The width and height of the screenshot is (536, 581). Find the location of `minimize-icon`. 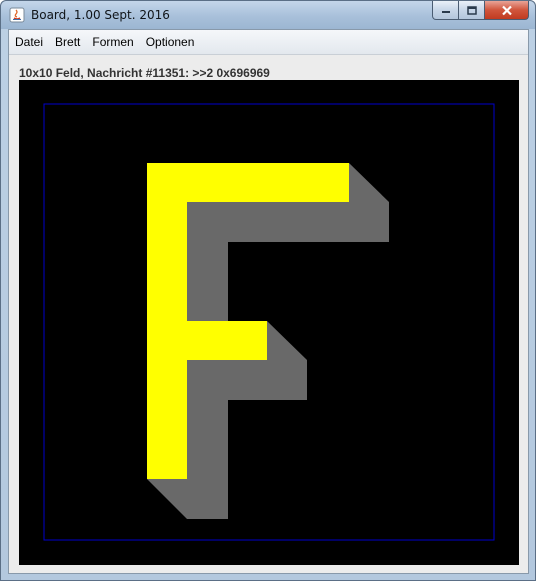

minimize-icon is located at coordinates (445, 12).